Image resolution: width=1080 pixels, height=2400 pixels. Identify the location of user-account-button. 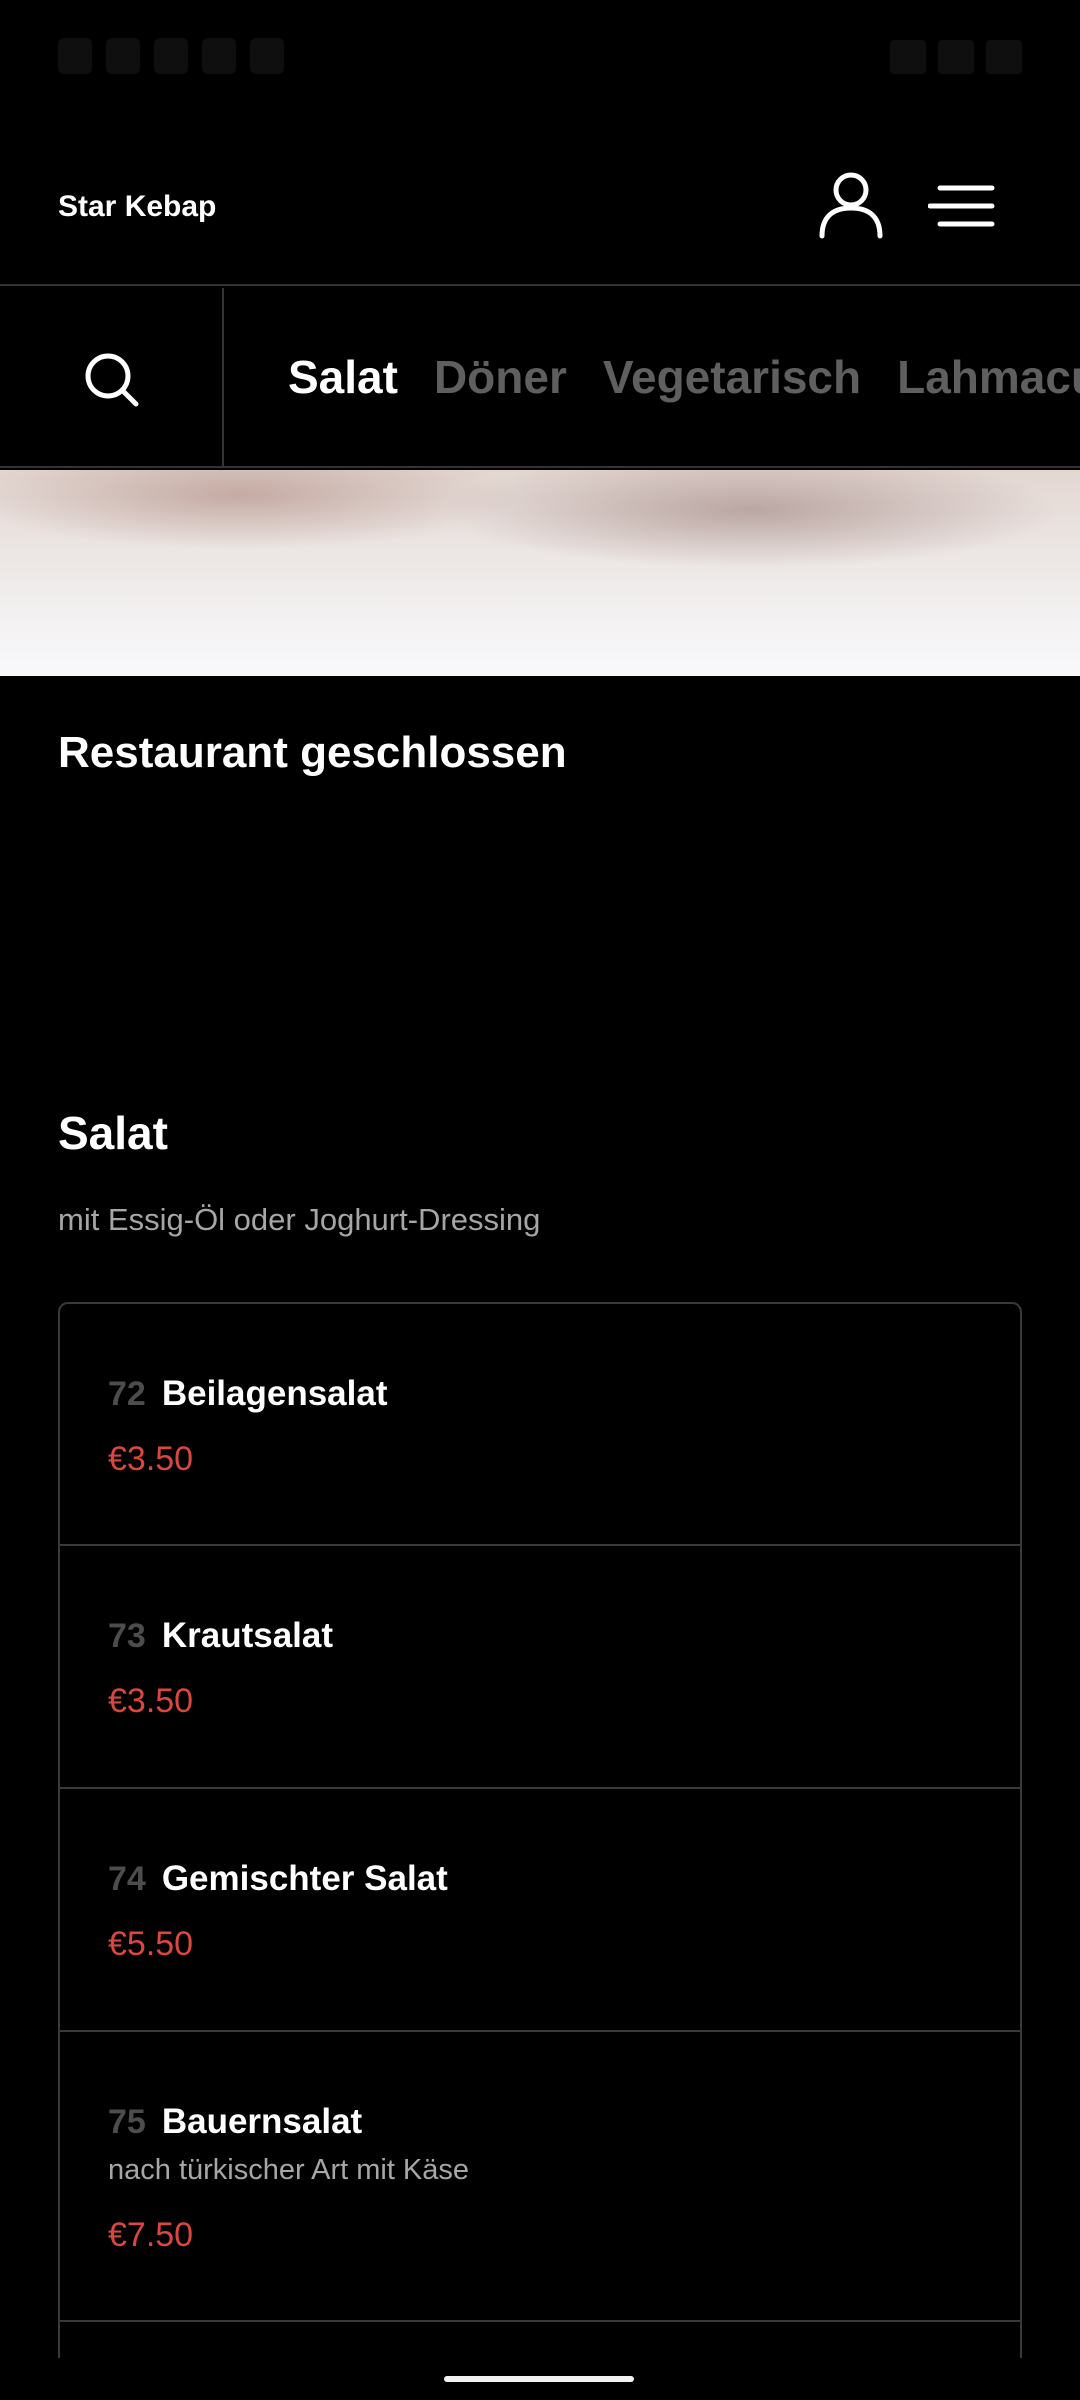
(851, 205).